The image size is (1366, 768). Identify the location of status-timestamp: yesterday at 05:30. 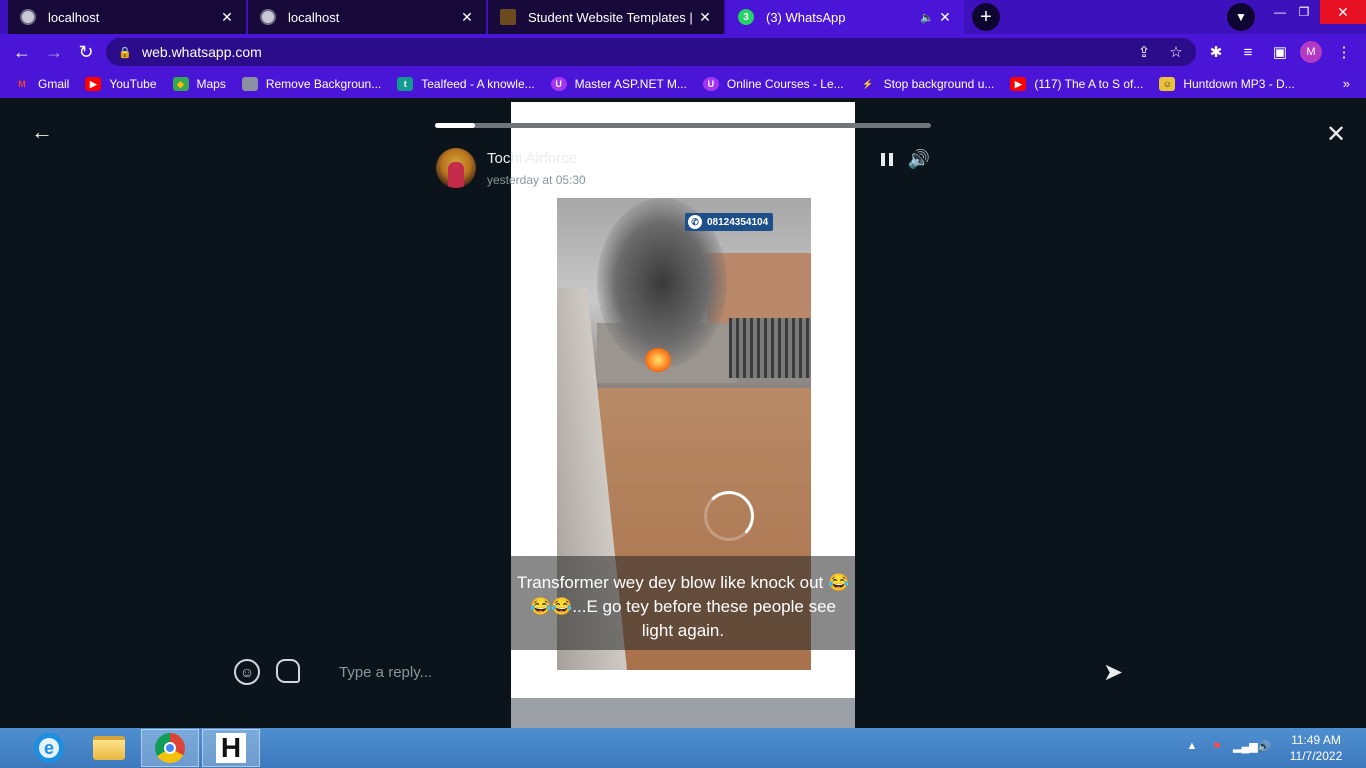
(536, 180).